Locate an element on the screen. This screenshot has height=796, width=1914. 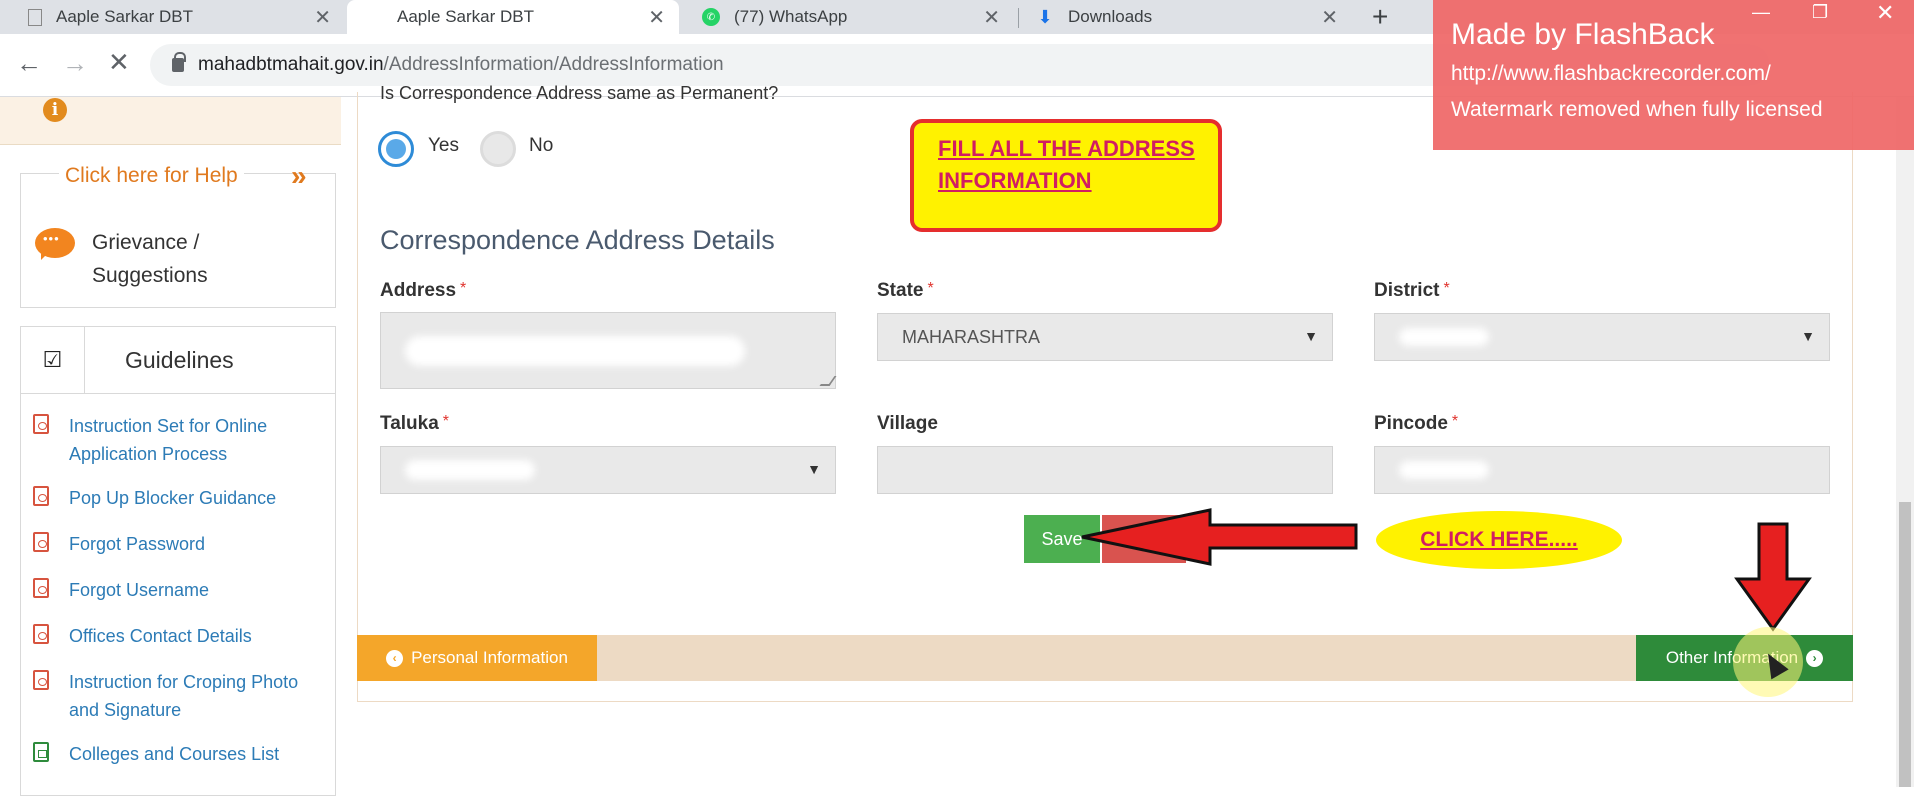
guideline-item: Forgot Username is located at coordinates (178, 591).